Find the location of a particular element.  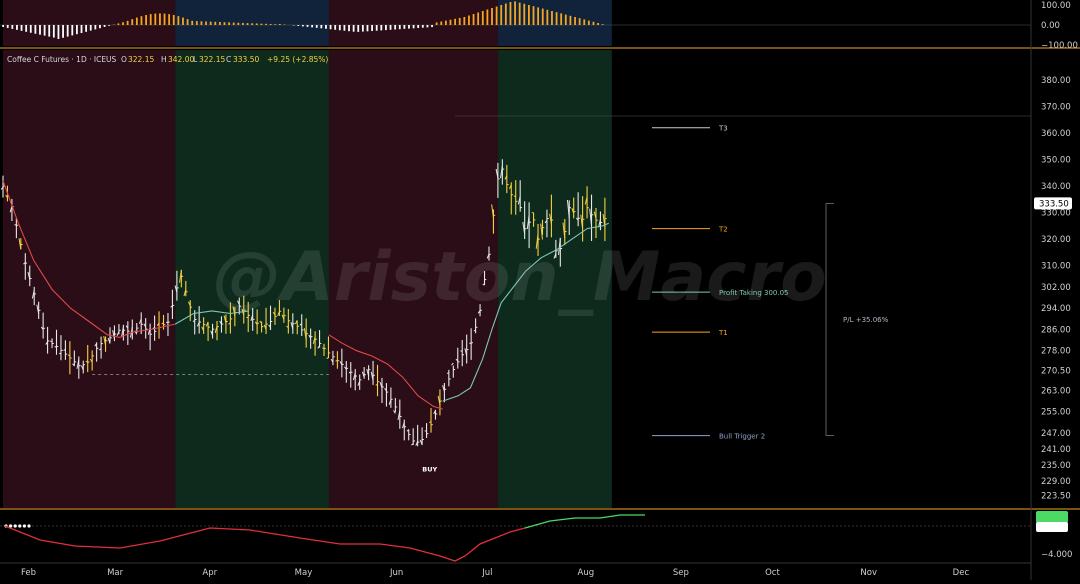

high-label: H is located at coordinates (164, 59).